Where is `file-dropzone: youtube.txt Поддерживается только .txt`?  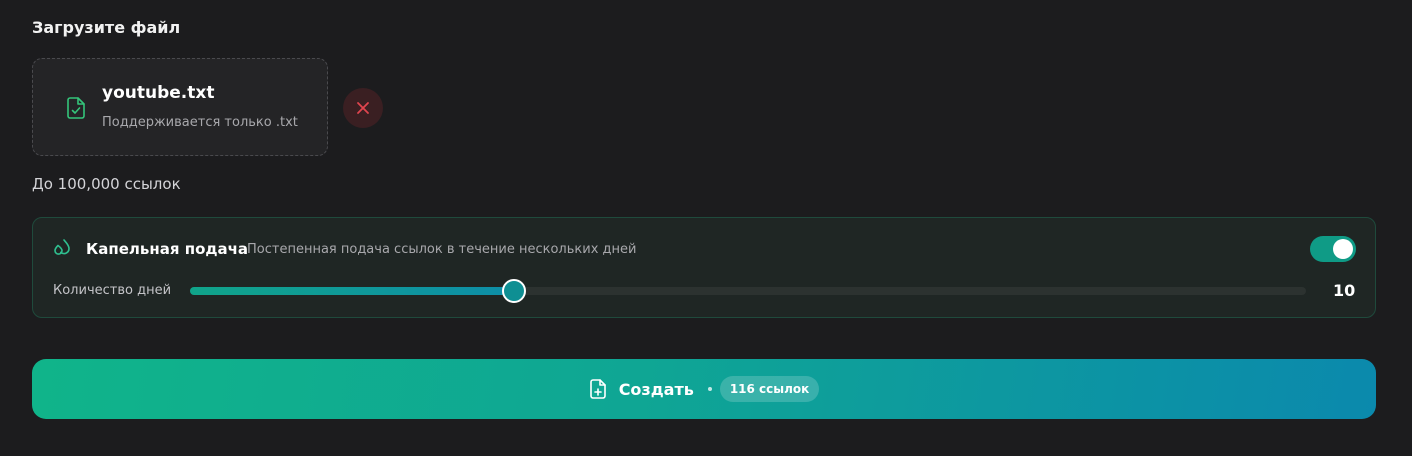 file-dropzone: youtube.txt Поддерживается только .txt is located at coordinates (180, 107).